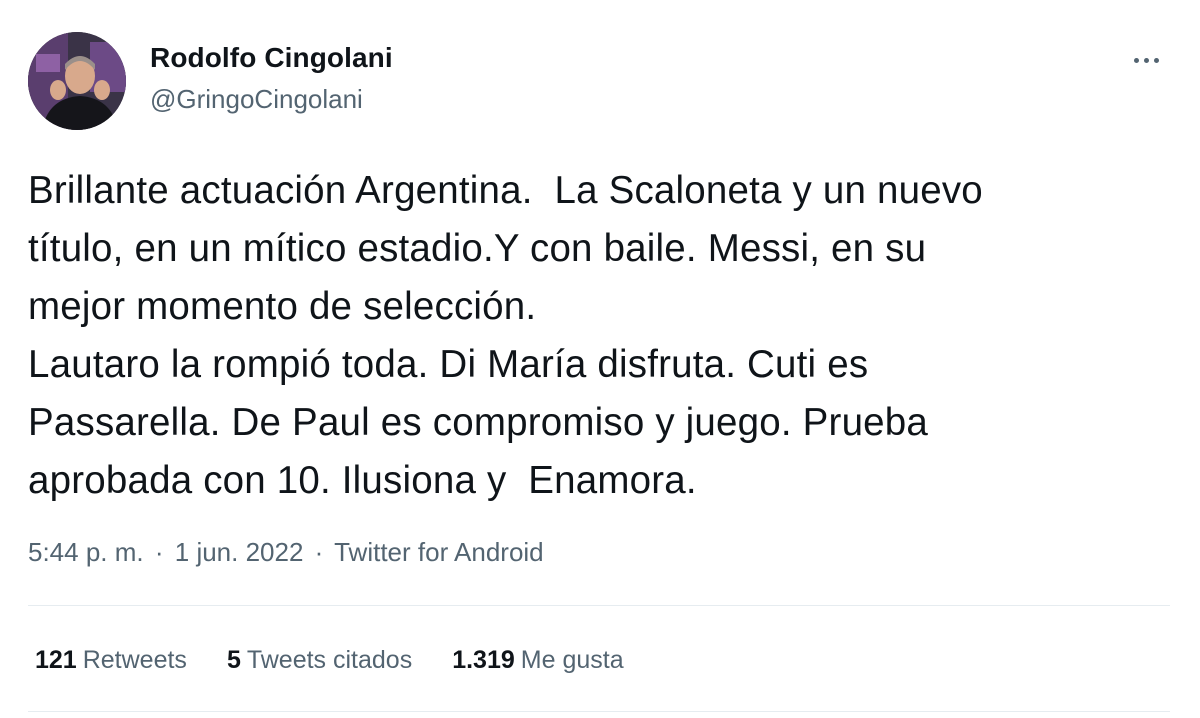  What do you see at coordinates (439, 552) in the screenshot?
I see `tweet-source: Twitter for Android` at bounding box center [439, 552].